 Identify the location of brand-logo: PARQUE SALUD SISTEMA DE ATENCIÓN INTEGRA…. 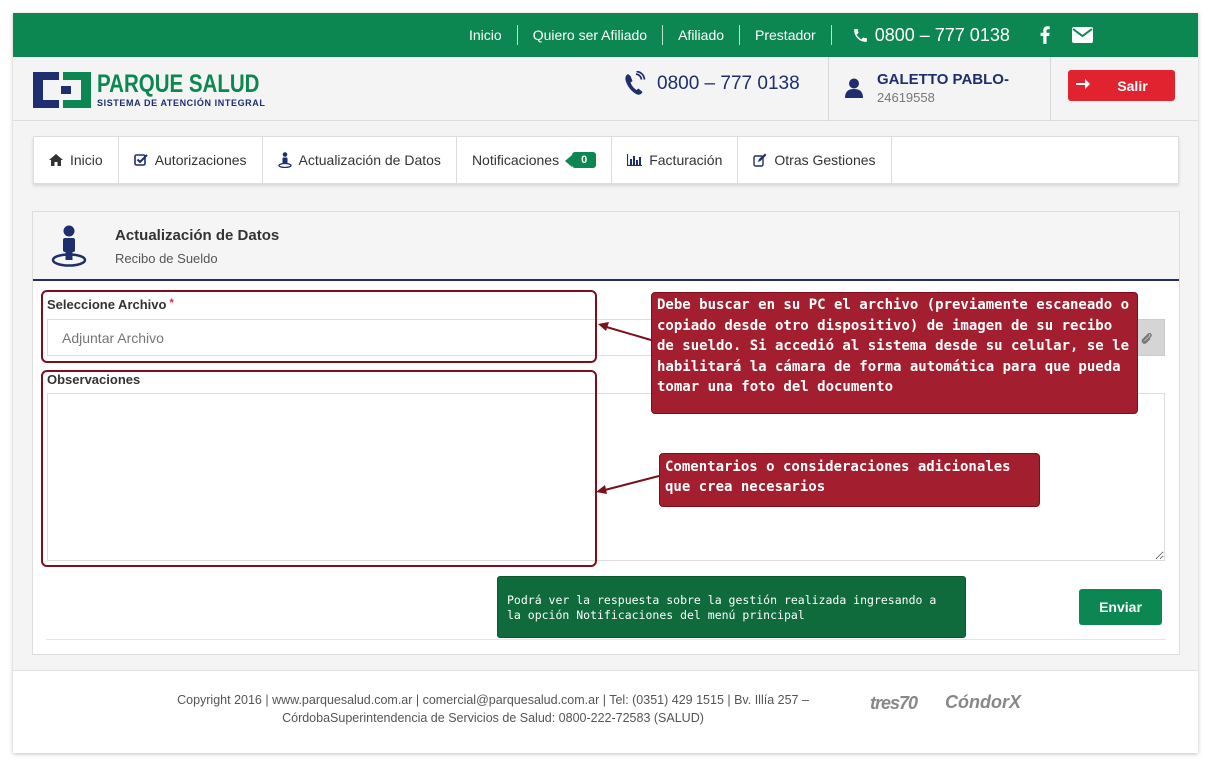
(164, 90).